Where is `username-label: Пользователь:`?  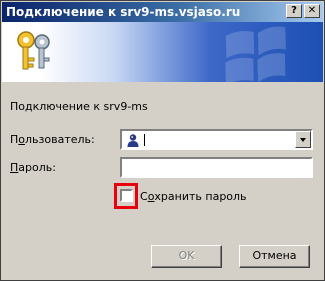
username-label: Пользователь: is located at coordinates (52, 139).